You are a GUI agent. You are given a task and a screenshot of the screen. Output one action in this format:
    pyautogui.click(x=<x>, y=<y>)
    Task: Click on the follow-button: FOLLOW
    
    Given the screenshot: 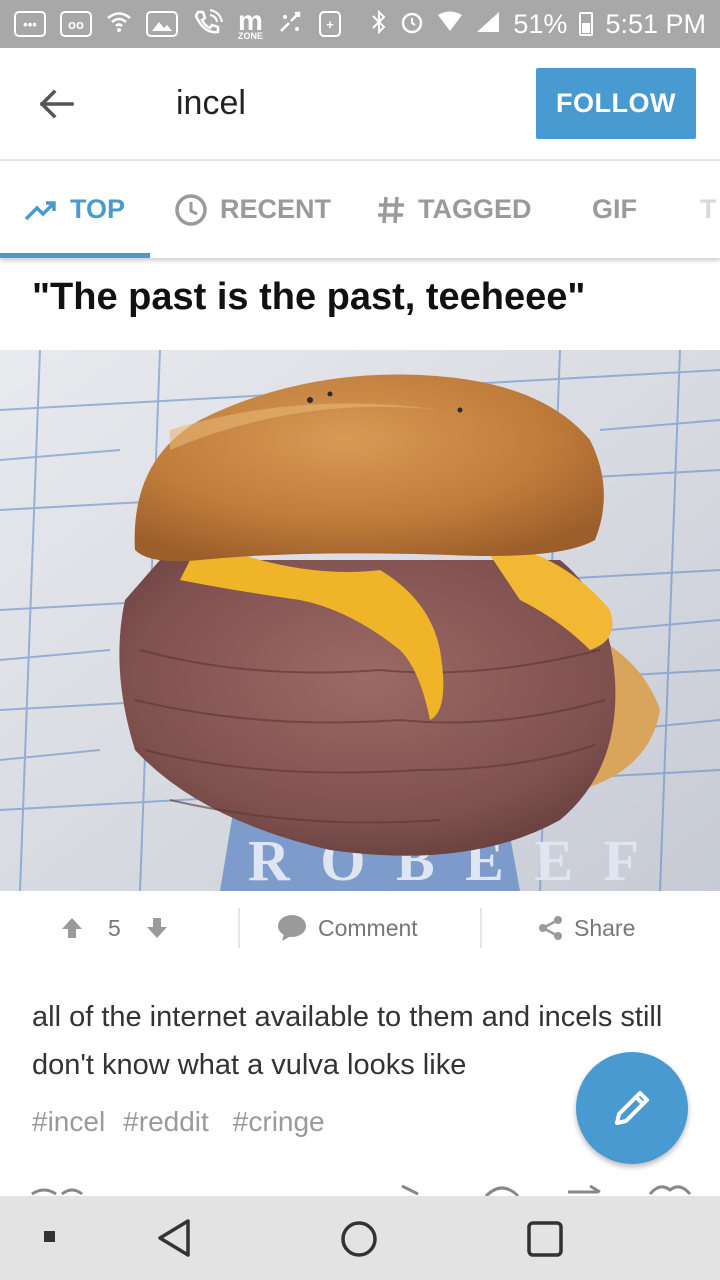 What is the action you would take?
    pyautogui.click(x=616, y=103)
    